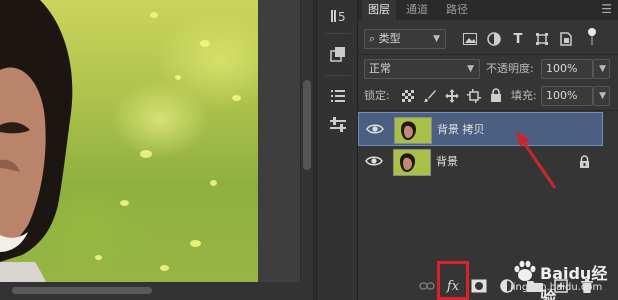 The image size is (618, 300). Describe the element at coordinates (389, 38) in the screenshot. I see `layer-filter-label: 类型` at that location.